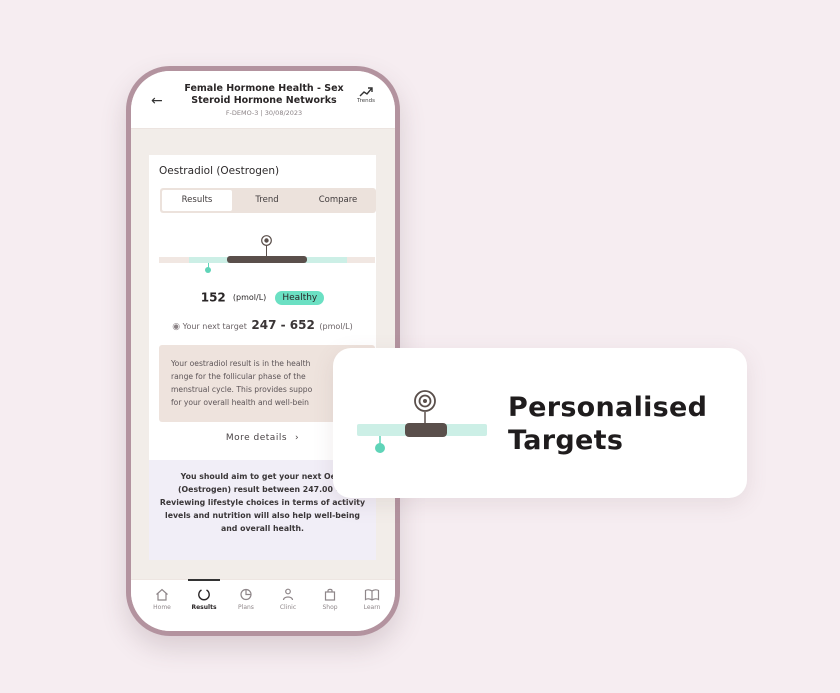 This screenshot has width=840, height=693. I want to click on next-target-row: ◉ Your next target 247 - 652 (pmol/L), so click(262, 325).